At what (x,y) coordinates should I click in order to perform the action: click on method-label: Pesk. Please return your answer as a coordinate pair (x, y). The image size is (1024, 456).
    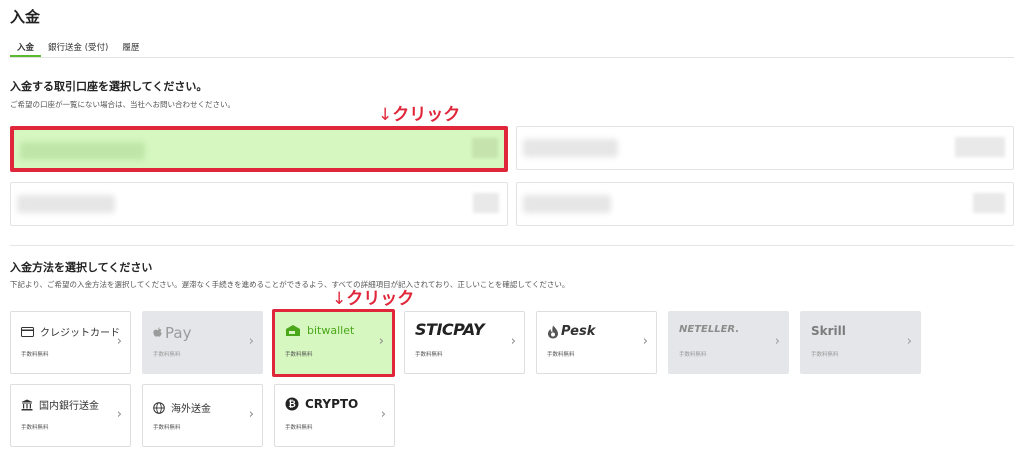
    Looking at the image, I should click on (578, 331).